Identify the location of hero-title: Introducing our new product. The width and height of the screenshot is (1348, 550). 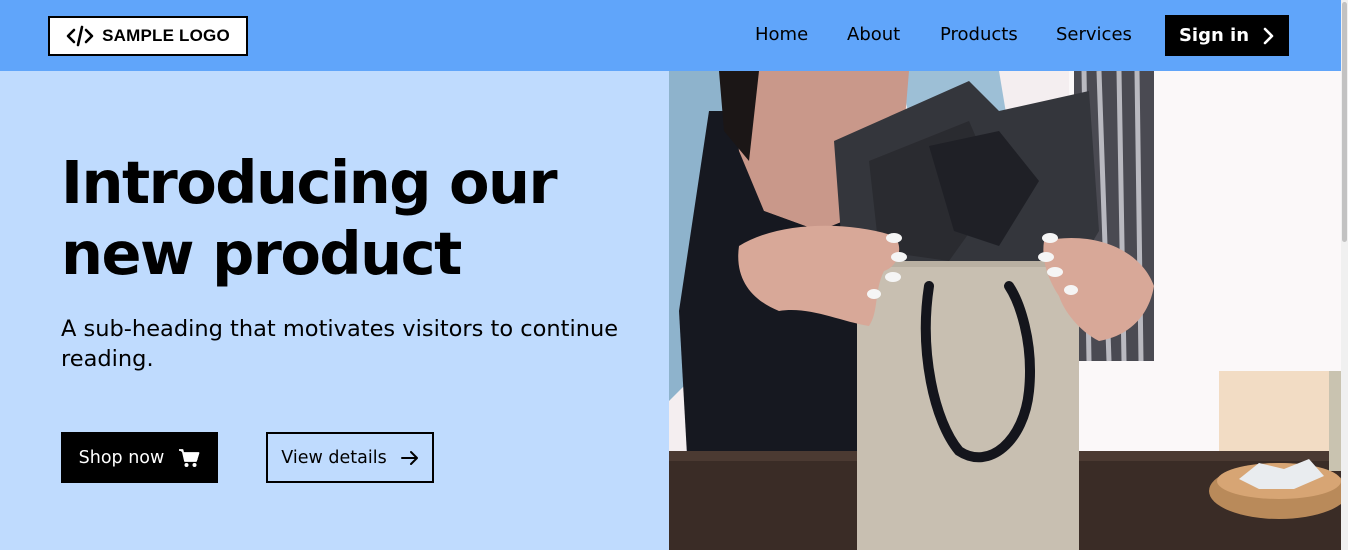
(341, 218).